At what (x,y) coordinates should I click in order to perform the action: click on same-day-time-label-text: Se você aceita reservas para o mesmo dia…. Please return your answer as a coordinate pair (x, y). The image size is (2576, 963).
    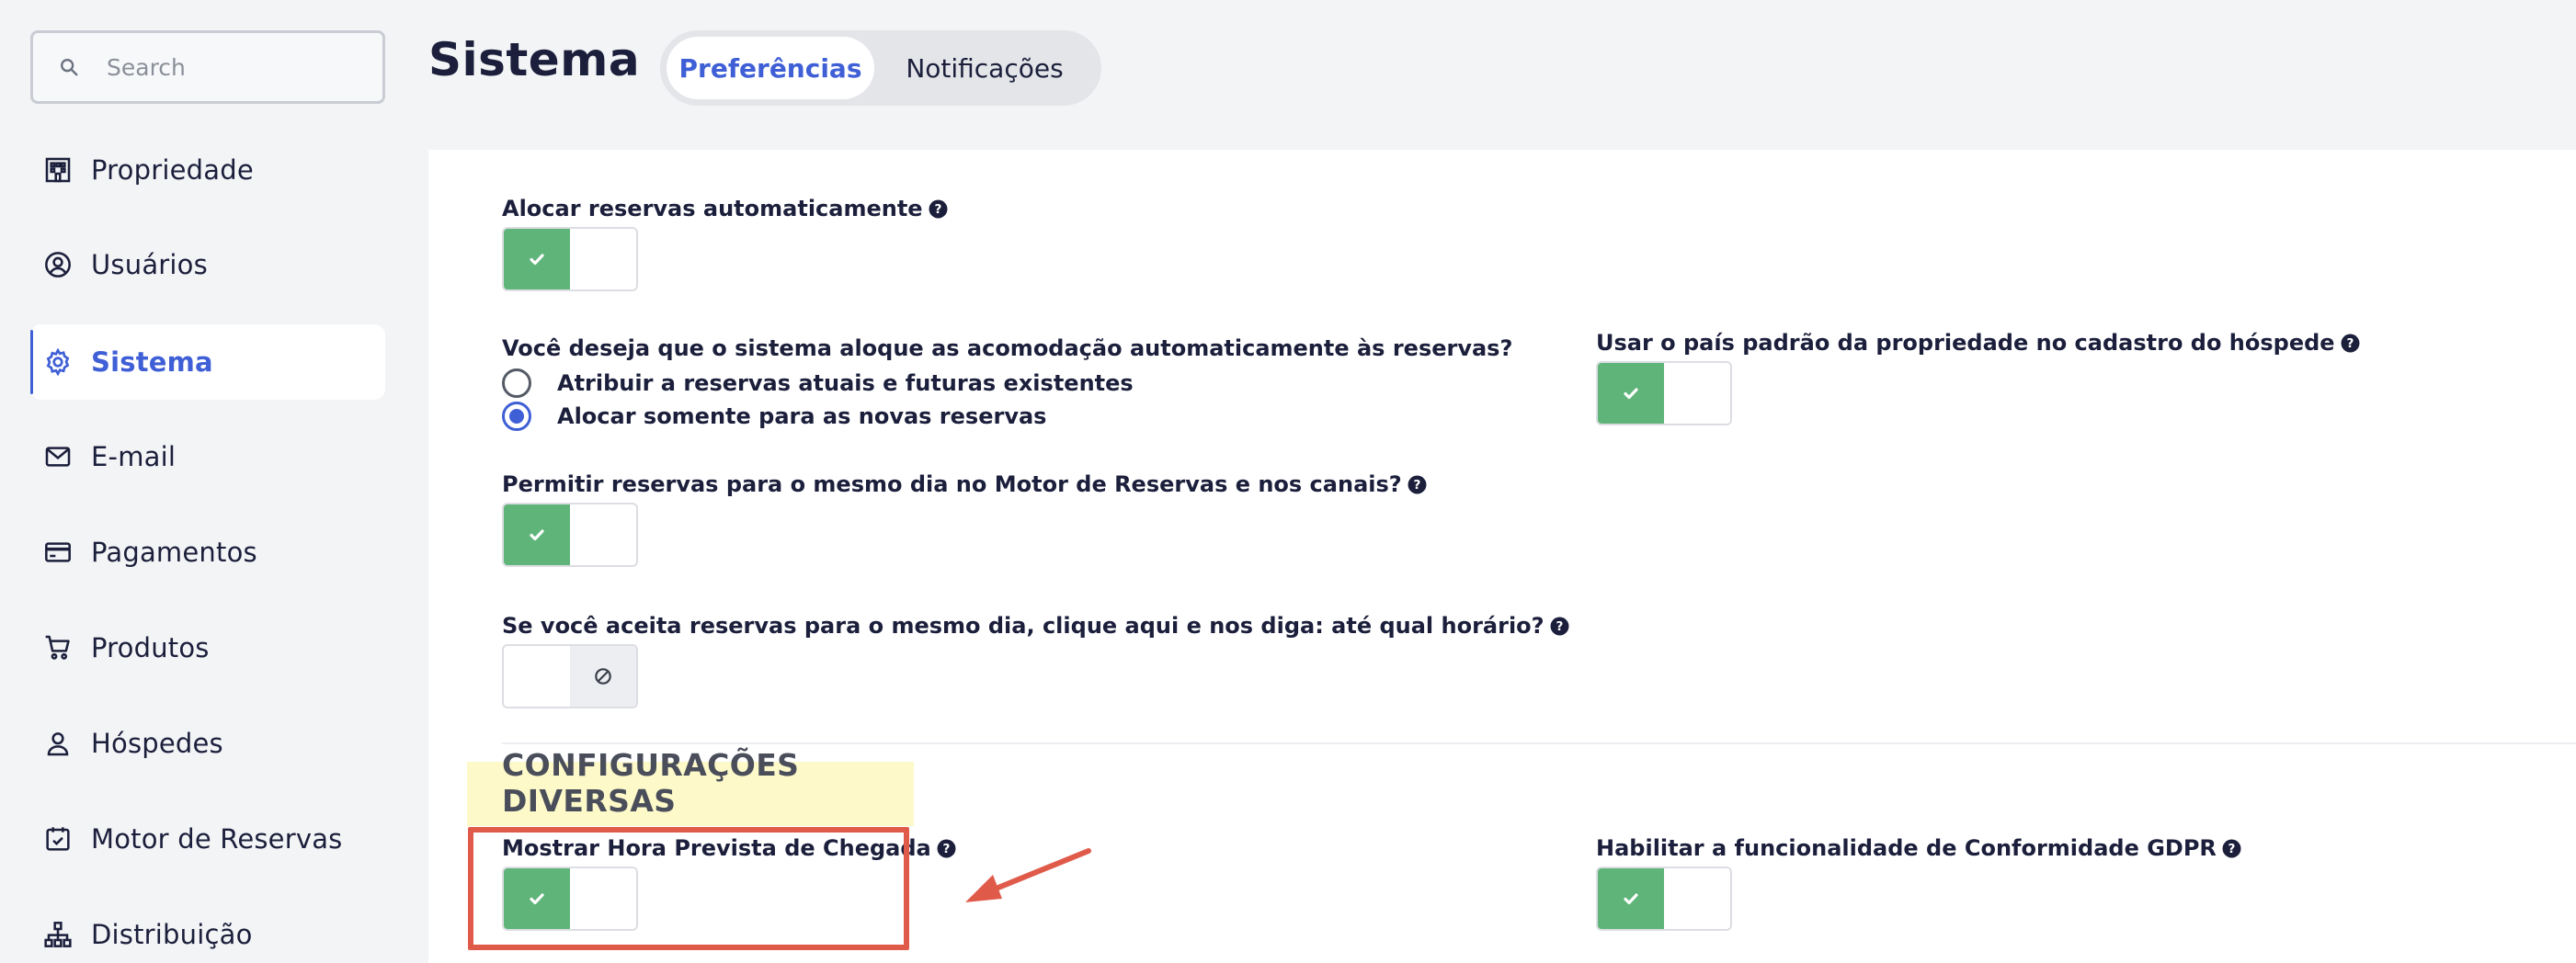
    Looking at the image, I should click on (1023, 626).